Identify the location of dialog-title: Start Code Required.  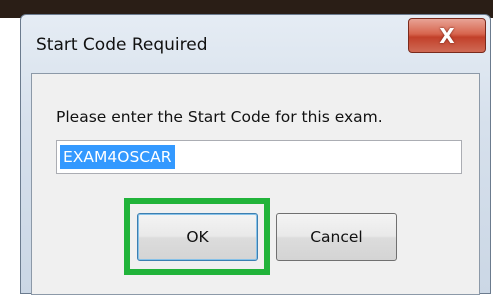
(122, 45).